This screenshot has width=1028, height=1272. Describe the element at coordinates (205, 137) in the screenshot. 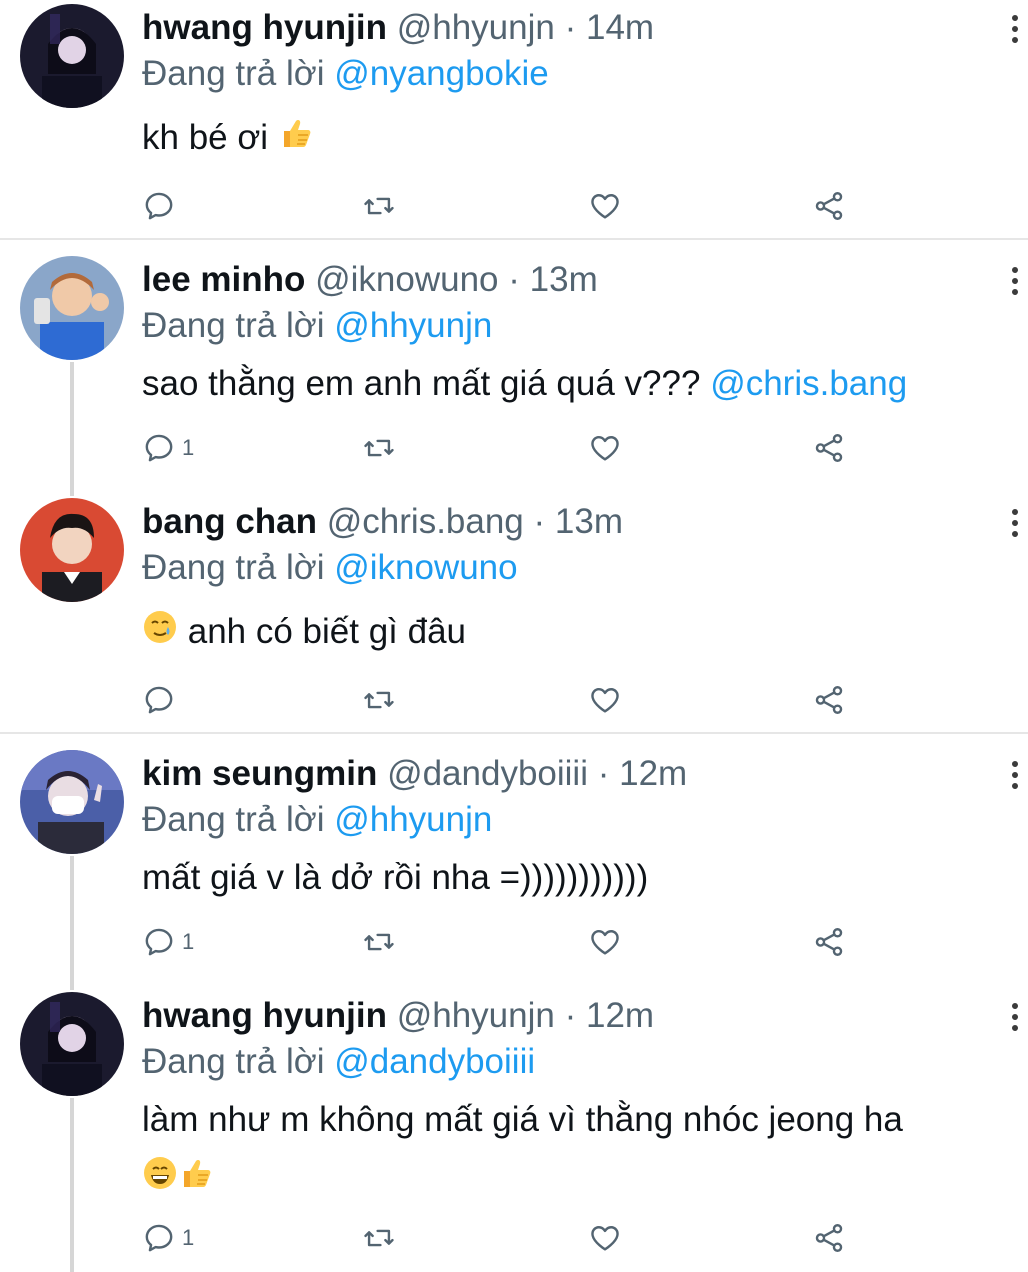

I see `tweet-text-content: kh bé ơi` at that location.